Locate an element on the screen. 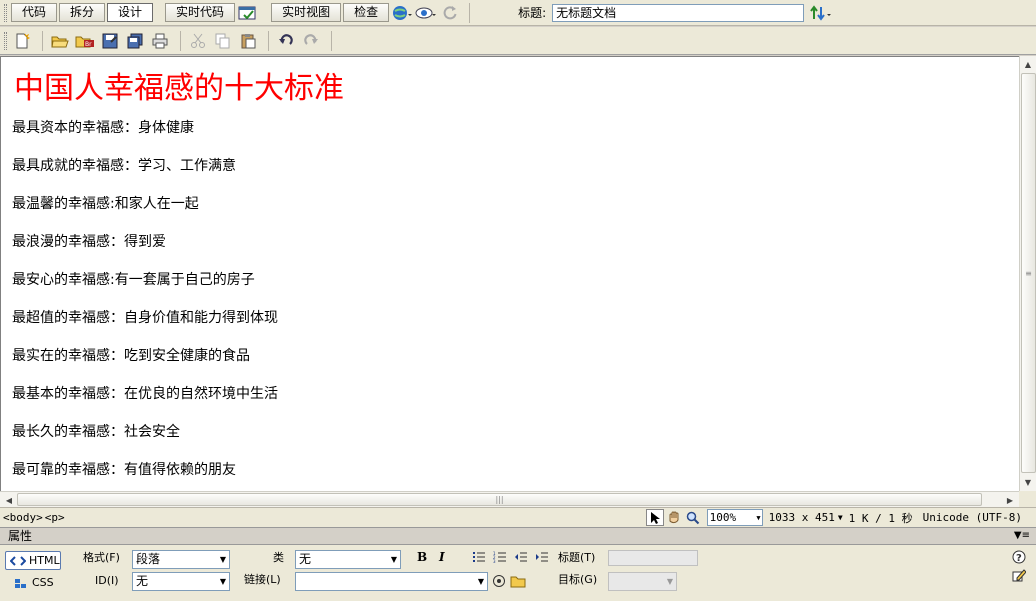 This screenshot has width=1036, height=601. document-line-3: 最温馨的幸福感:和家人在一起 is located at coordinates (515, 213).